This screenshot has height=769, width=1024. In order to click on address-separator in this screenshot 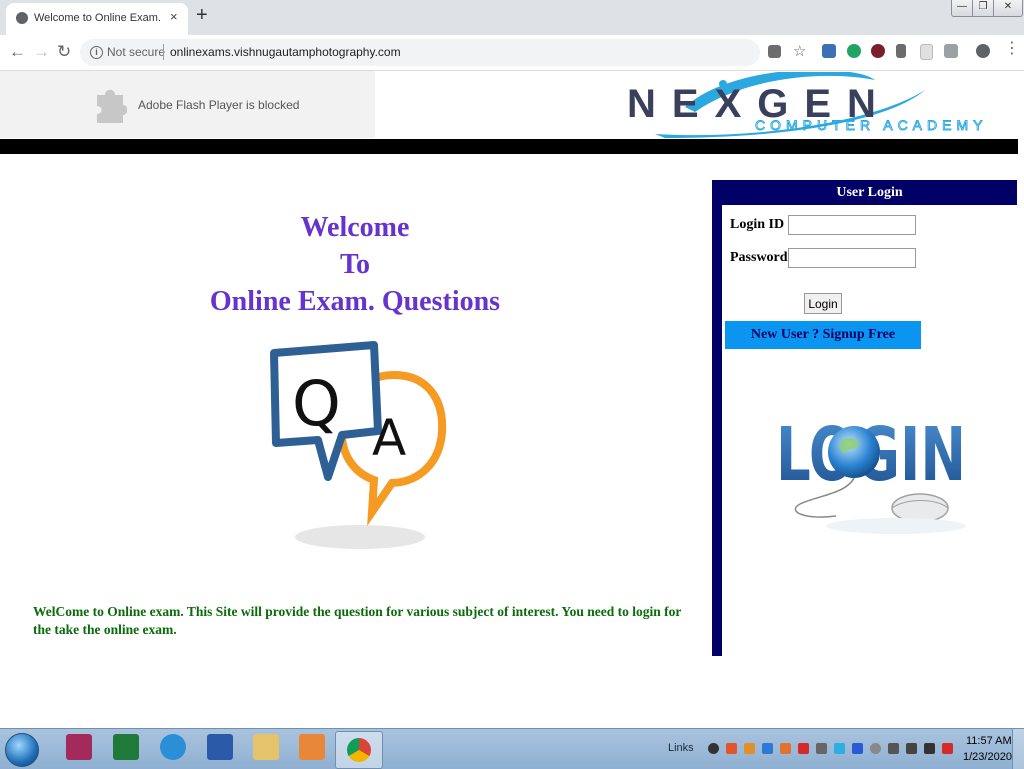, I will do `click(163, 52)`.